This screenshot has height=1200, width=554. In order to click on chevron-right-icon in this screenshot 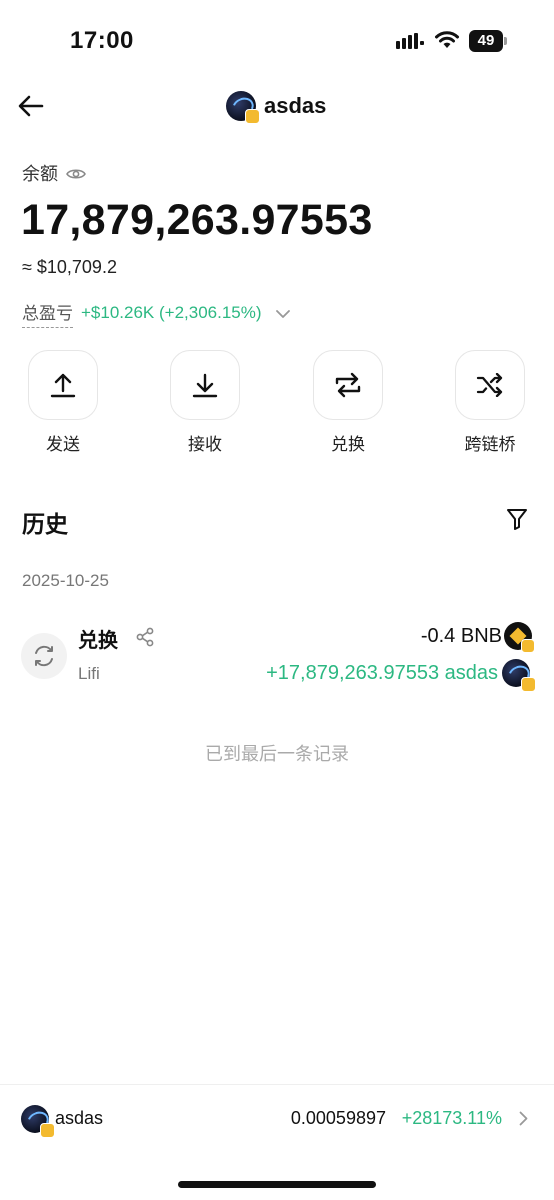, I will do `click(523, 1118)`.